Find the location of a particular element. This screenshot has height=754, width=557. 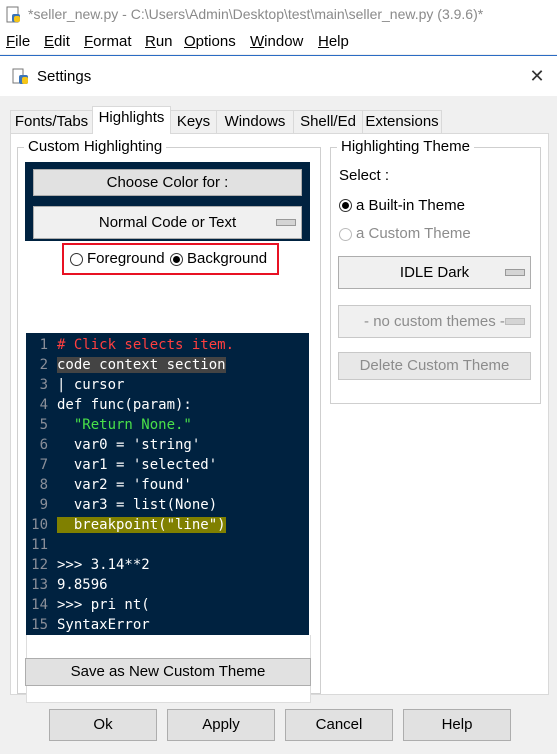

sample-code-line: >>> pri nt( is located at coordinates (103, 605).